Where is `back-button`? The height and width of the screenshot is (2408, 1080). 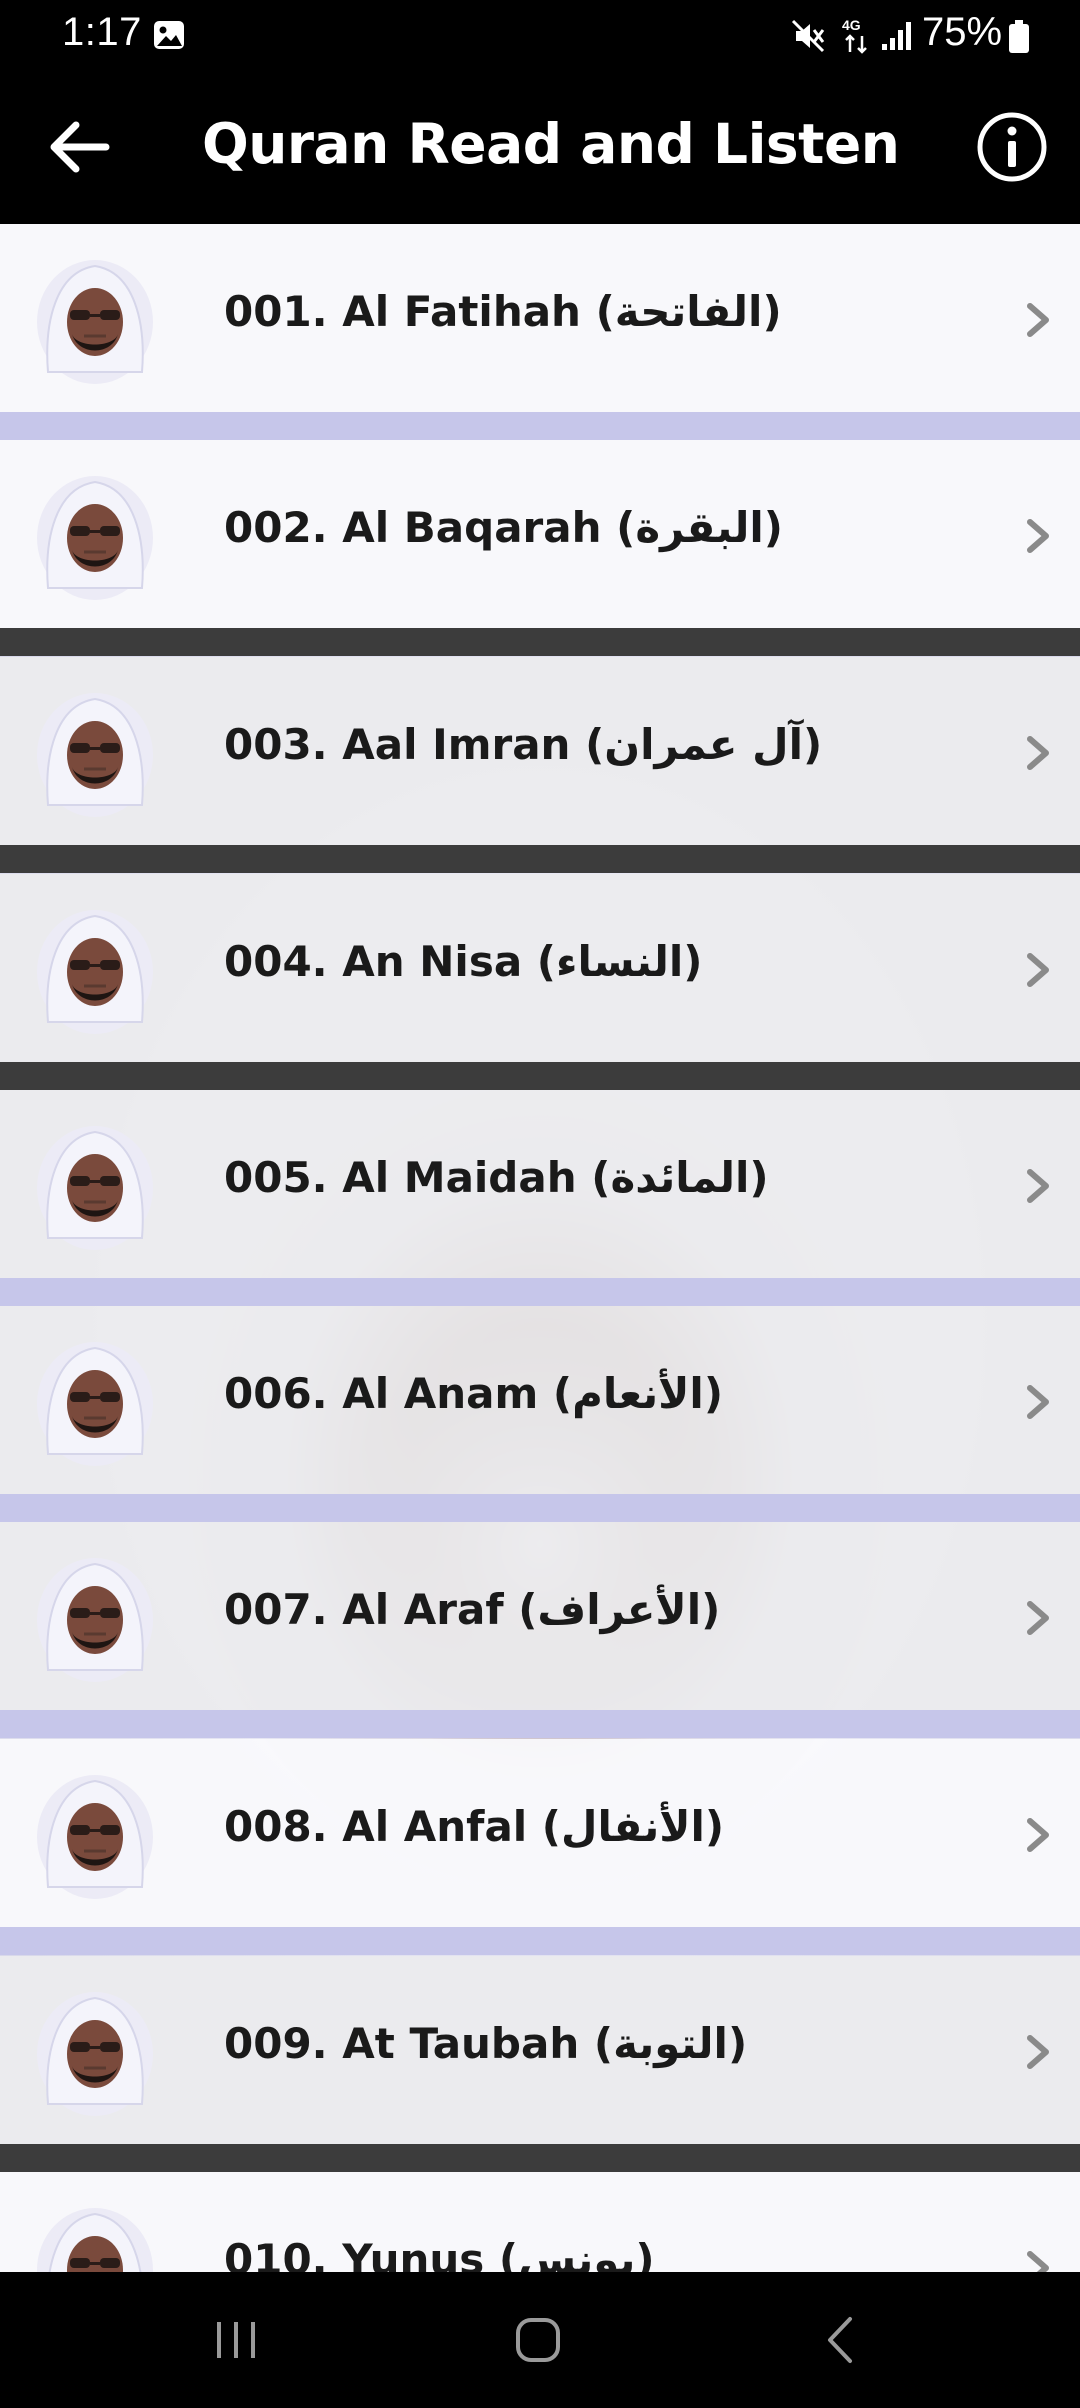 back-button is located at coordinates (80, 147).